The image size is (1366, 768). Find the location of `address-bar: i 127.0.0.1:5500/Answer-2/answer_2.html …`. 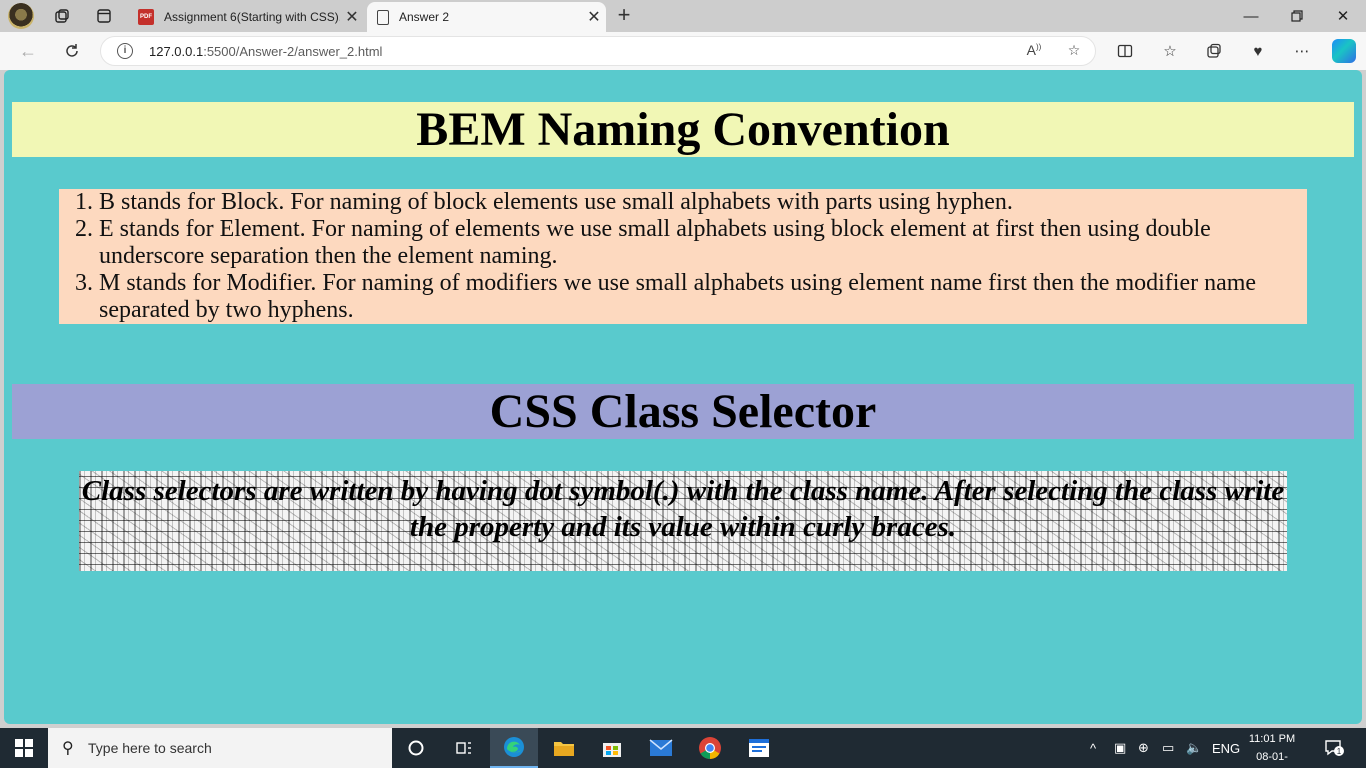

address-bar: i 127.0.0.1:5500/Answer-2/answer_2.html … is located at coordinates (598, 51).